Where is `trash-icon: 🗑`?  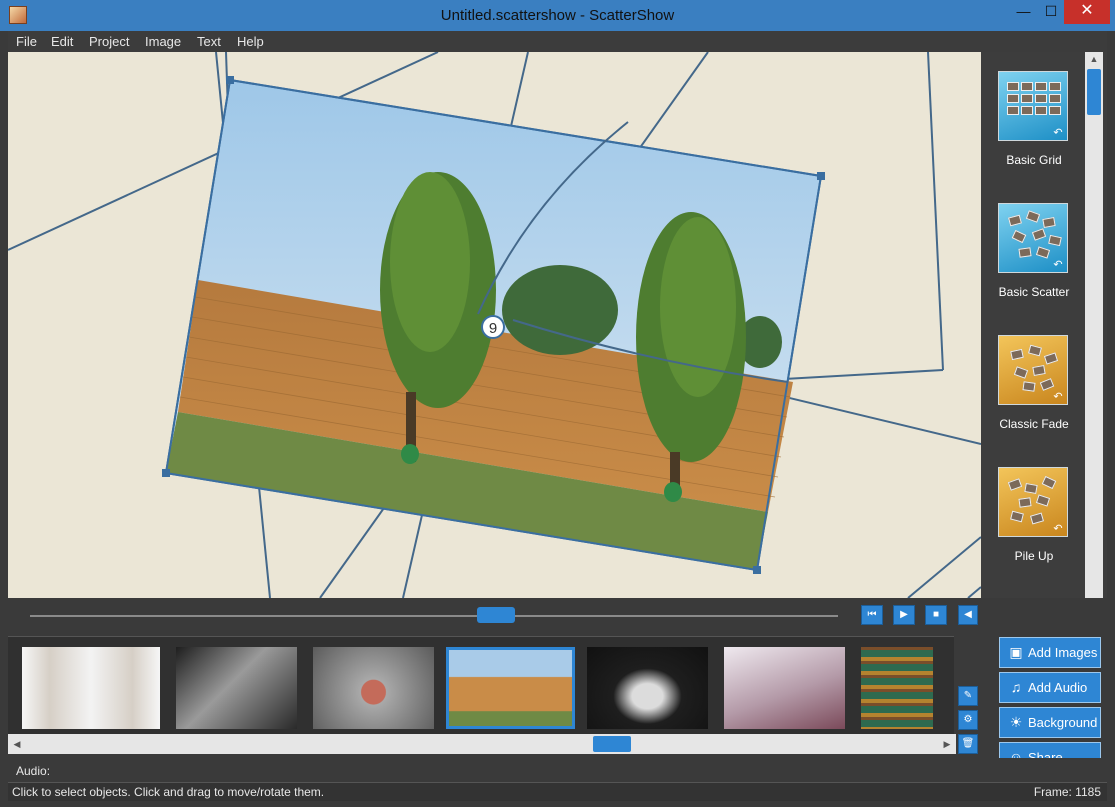
trash-icon: 🗑 is located at coordinates (968, 744).